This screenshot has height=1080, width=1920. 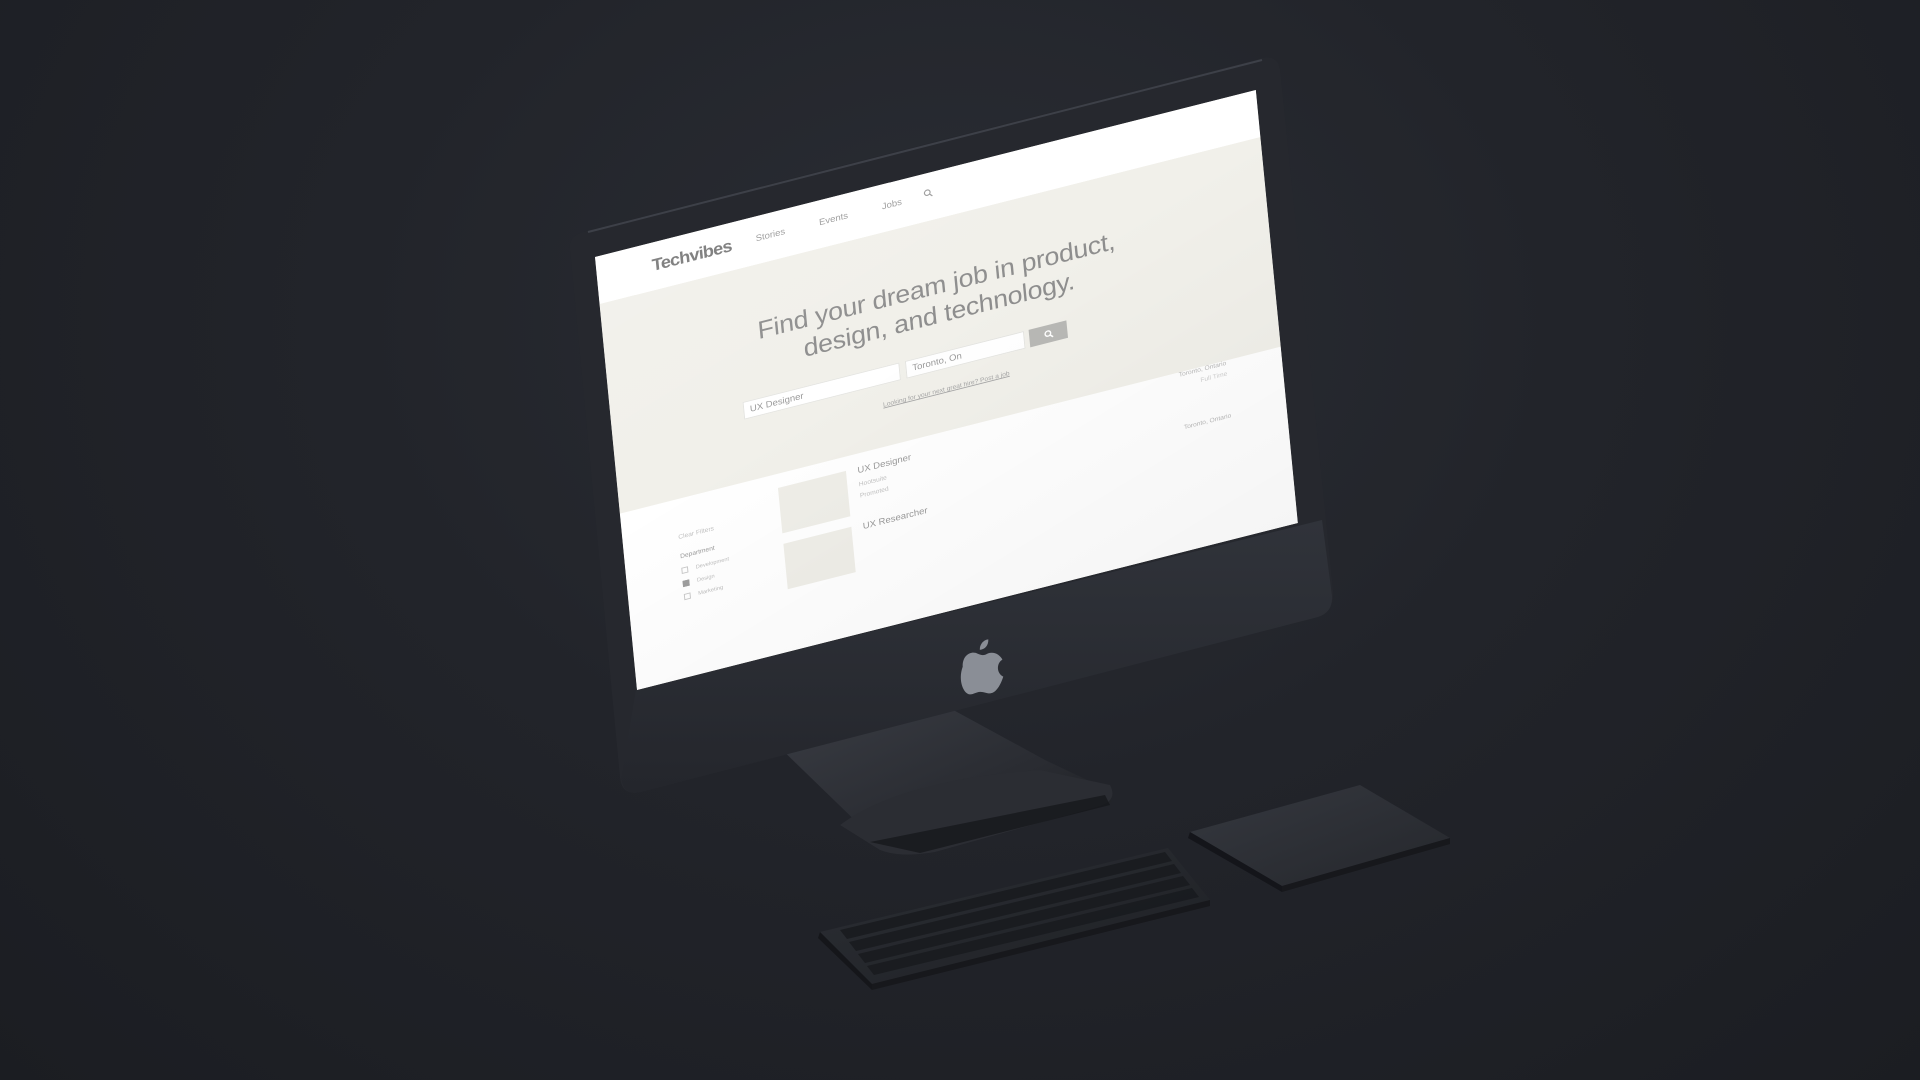 What do you see at coordinates (705, 578) in the screenshot?
I see `filter-option-label: Design` at bounding box center [705, 578].